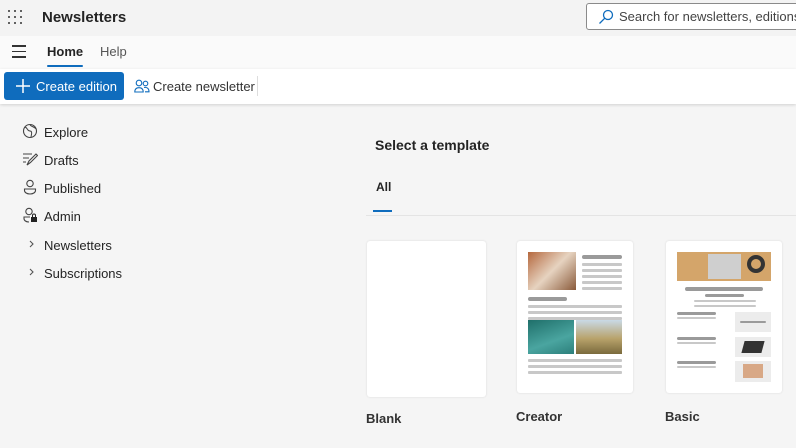  What do you see at coordinates (382, 196) in the screenshot?
I see `tab-all: All` at bounding box center [382, 196].